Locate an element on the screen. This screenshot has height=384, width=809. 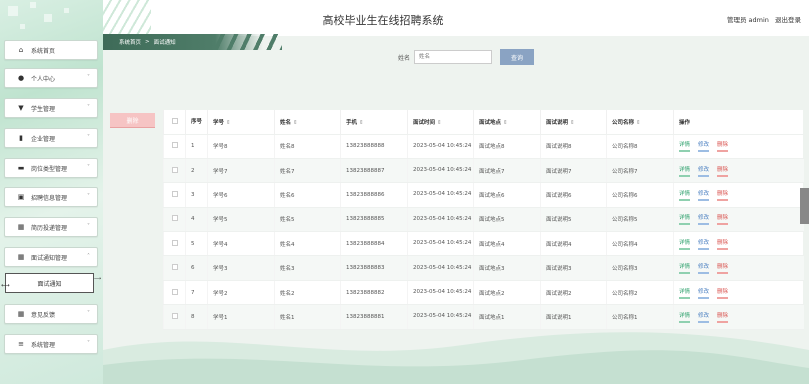
cell-name: 姓名4 is located at coordinates (307, 244).